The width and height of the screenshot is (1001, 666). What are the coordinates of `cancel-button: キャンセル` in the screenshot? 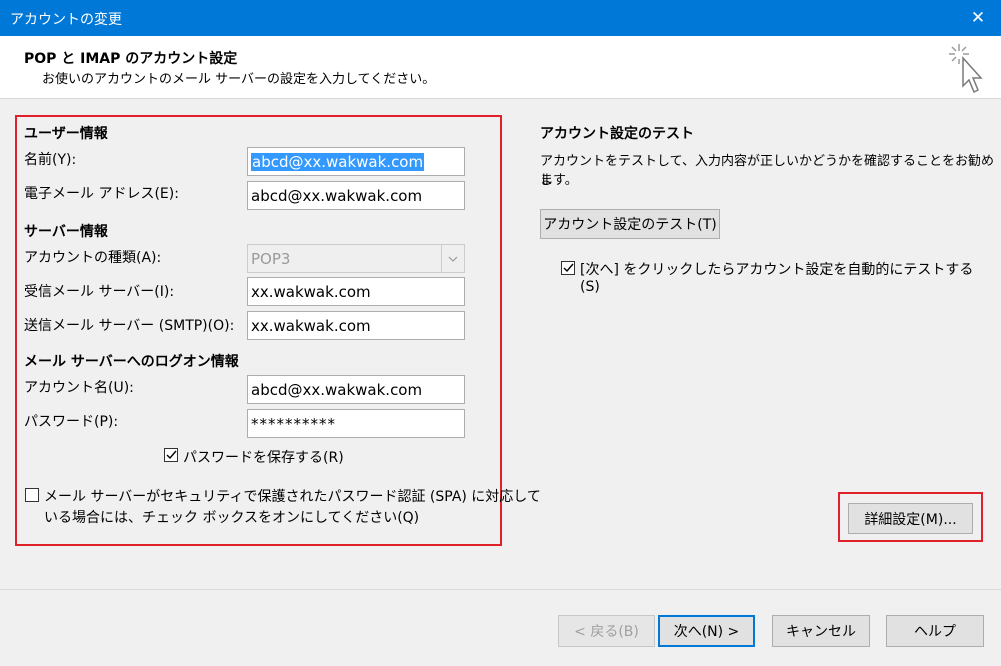 It's located at (821, 631).